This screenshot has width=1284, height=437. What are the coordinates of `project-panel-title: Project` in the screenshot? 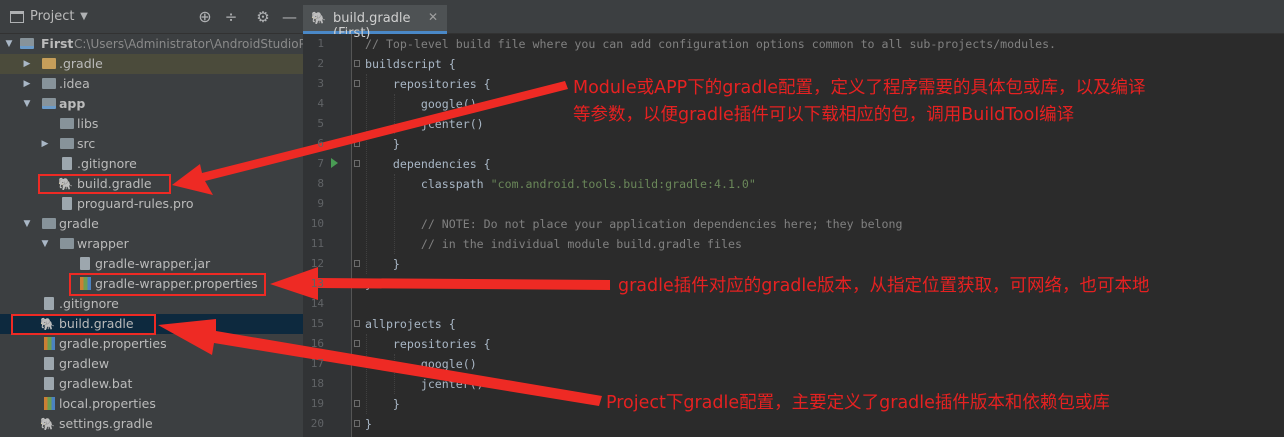 It's located at (52, 16).